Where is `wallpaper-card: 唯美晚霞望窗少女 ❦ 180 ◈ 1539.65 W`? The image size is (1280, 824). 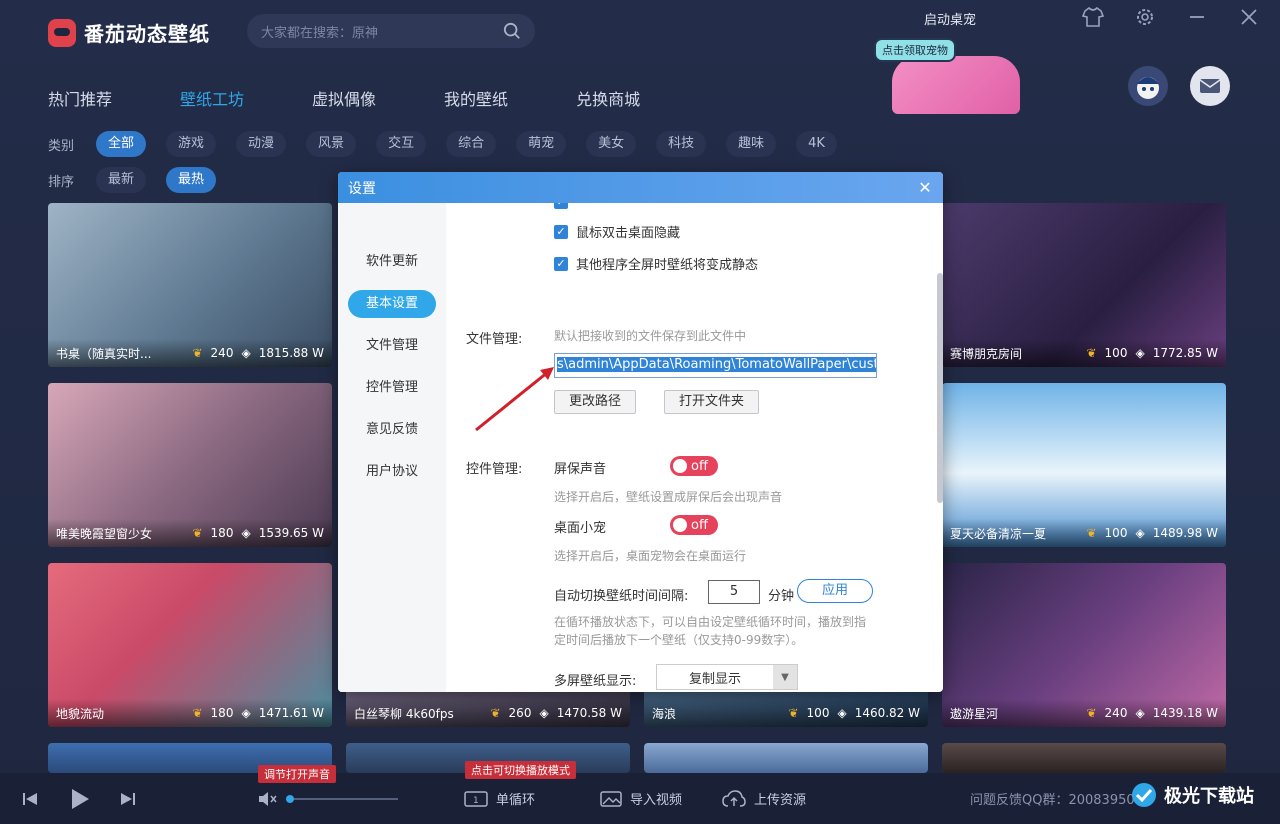
wallpaper-card: 唯美晚霞望窗少女 ❦ 180 ◈ 1539.65 W is located at coordinates (190, 465).